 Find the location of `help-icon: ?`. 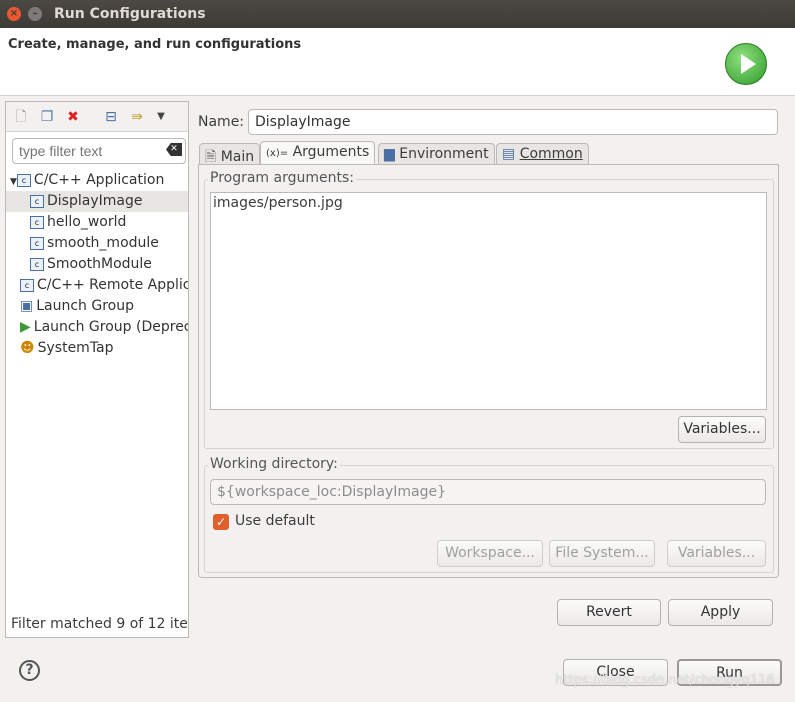

help-icon: ? is located at coordinates (29, 670).